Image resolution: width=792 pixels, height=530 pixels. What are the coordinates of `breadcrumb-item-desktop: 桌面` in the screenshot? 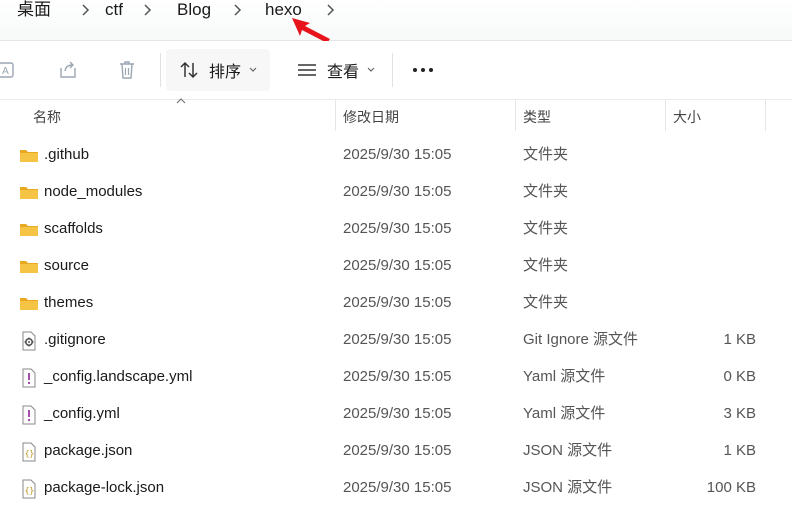 It's located at (34, 10).